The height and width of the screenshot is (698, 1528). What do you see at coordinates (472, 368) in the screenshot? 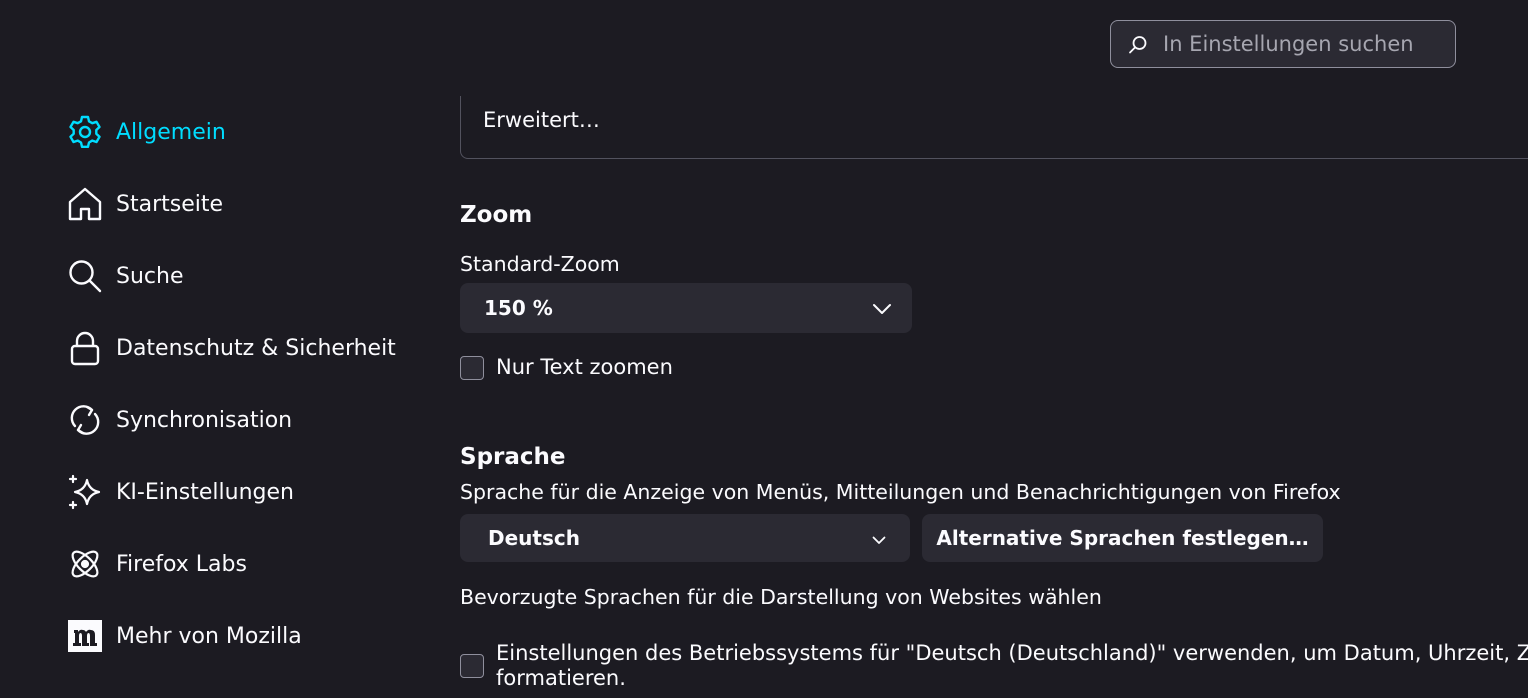
I see `zoom-text-only-checkbox` at bounding box center [472, 368].